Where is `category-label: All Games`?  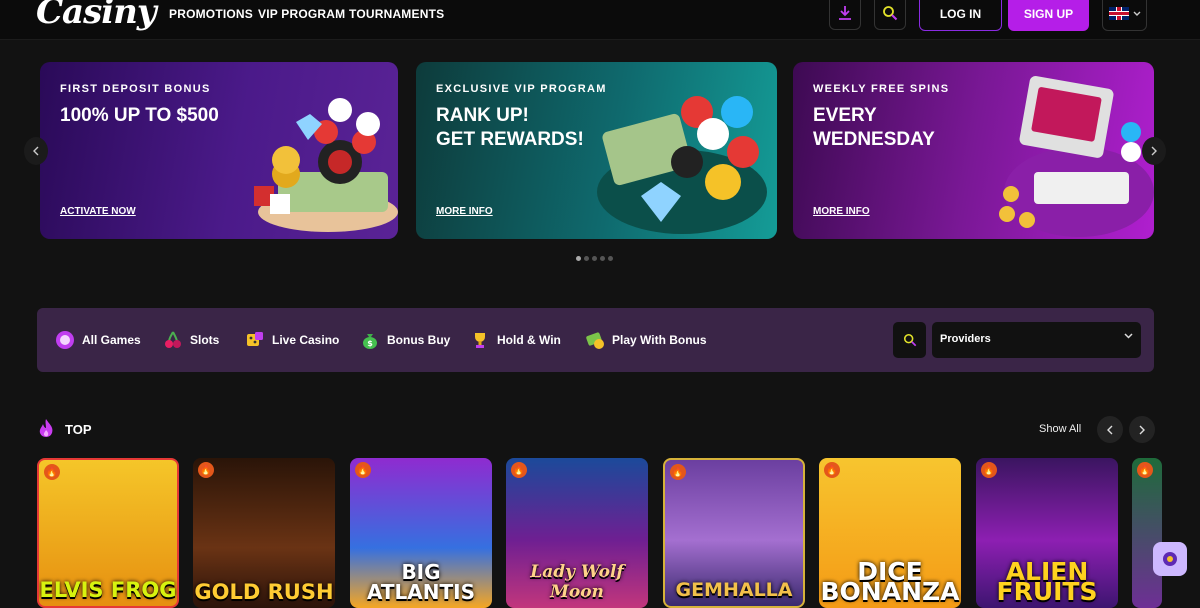
category-label: All Games is located at coordinates (111, 340).